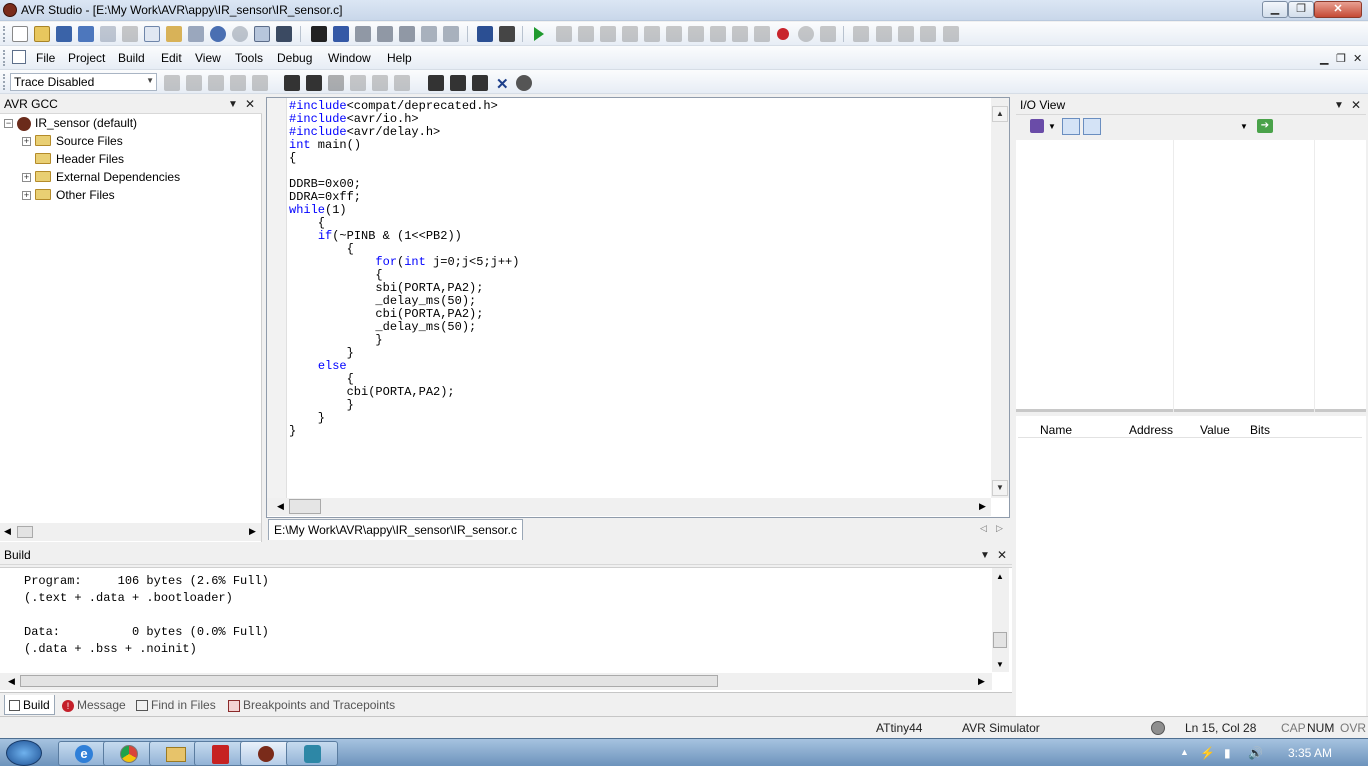  I want to click on find-icon, so click(319, 34).